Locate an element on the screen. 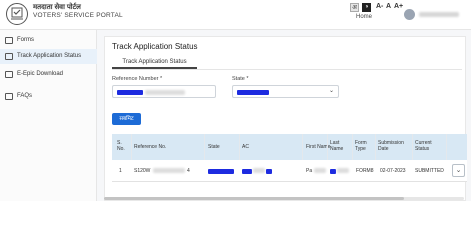 The height and width of the screenshot is (240, 471). cell-reference-prefix: S120W is located at coordinates (142, 171).